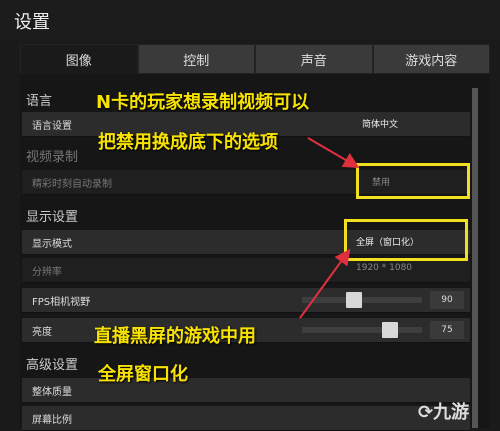 The width and height of the screenshot is (500, 431). Describe the element at coordinates (333, 153) in the screenshot. I see `arrow-to-record` at that location.